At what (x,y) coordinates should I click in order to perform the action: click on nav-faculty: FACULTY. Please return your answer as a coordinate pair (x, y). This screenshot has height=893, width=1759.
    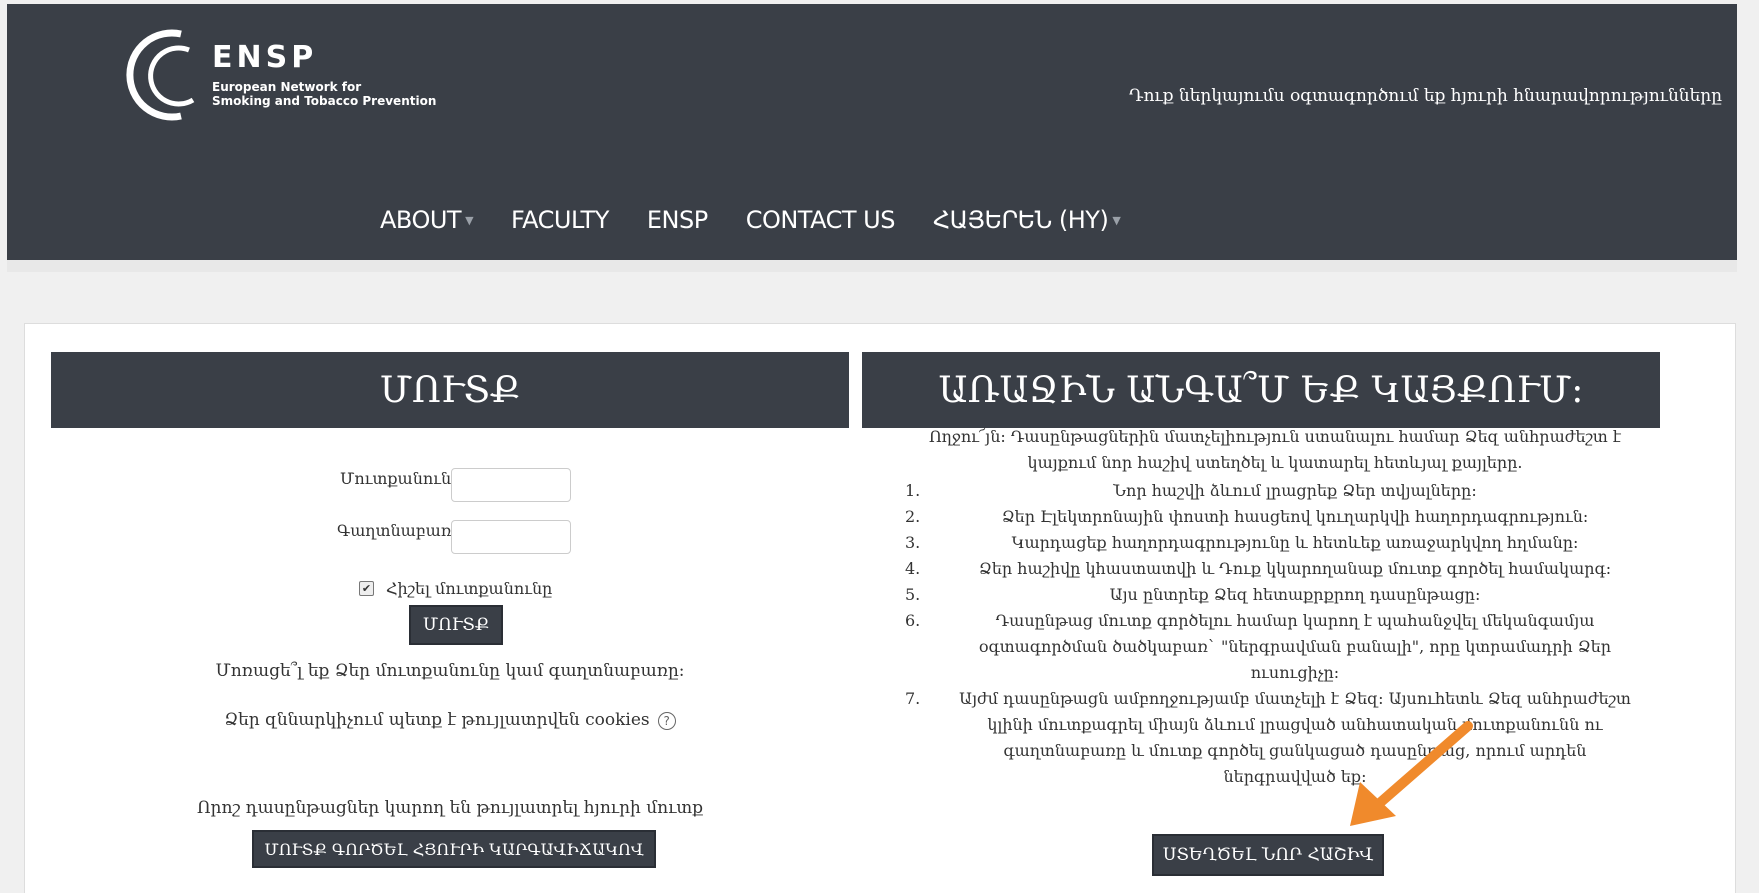
    Looking at the image, I should click on (560, 220).